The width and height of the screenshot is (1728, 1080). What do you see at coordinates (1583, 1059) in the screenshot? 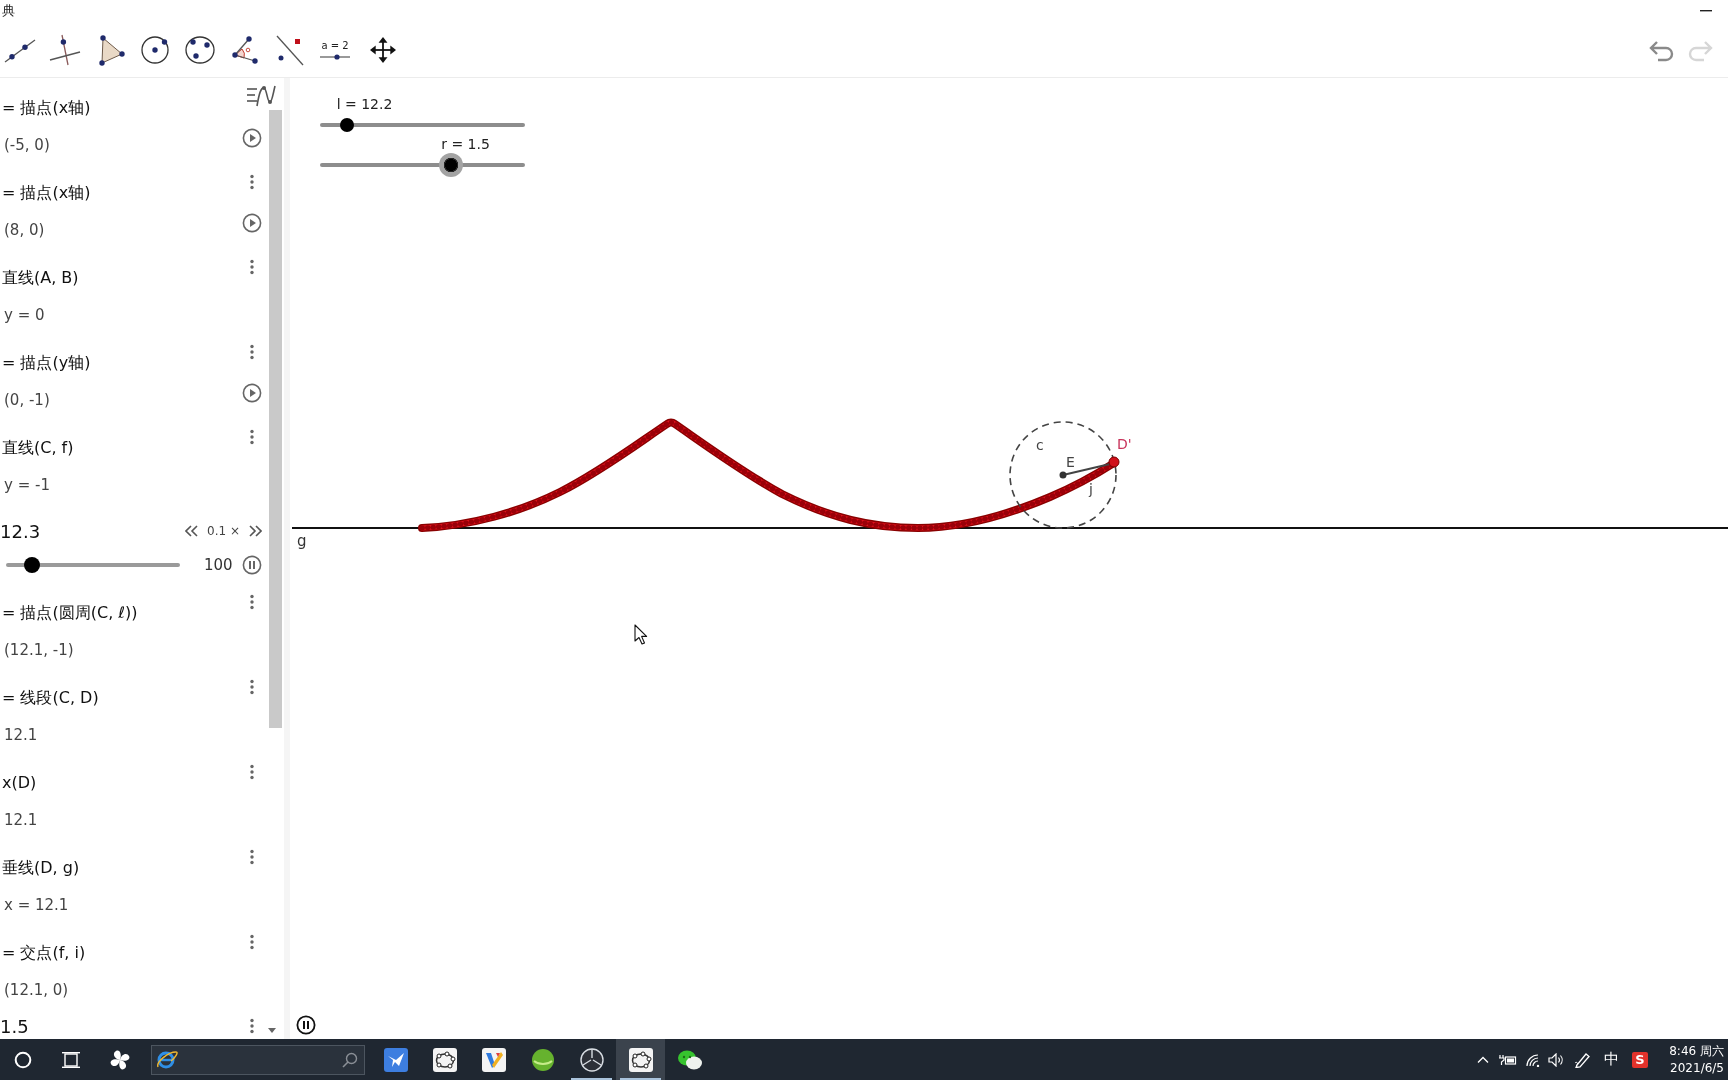
I see `pen-icon` at bounding box center [1583, 1059].